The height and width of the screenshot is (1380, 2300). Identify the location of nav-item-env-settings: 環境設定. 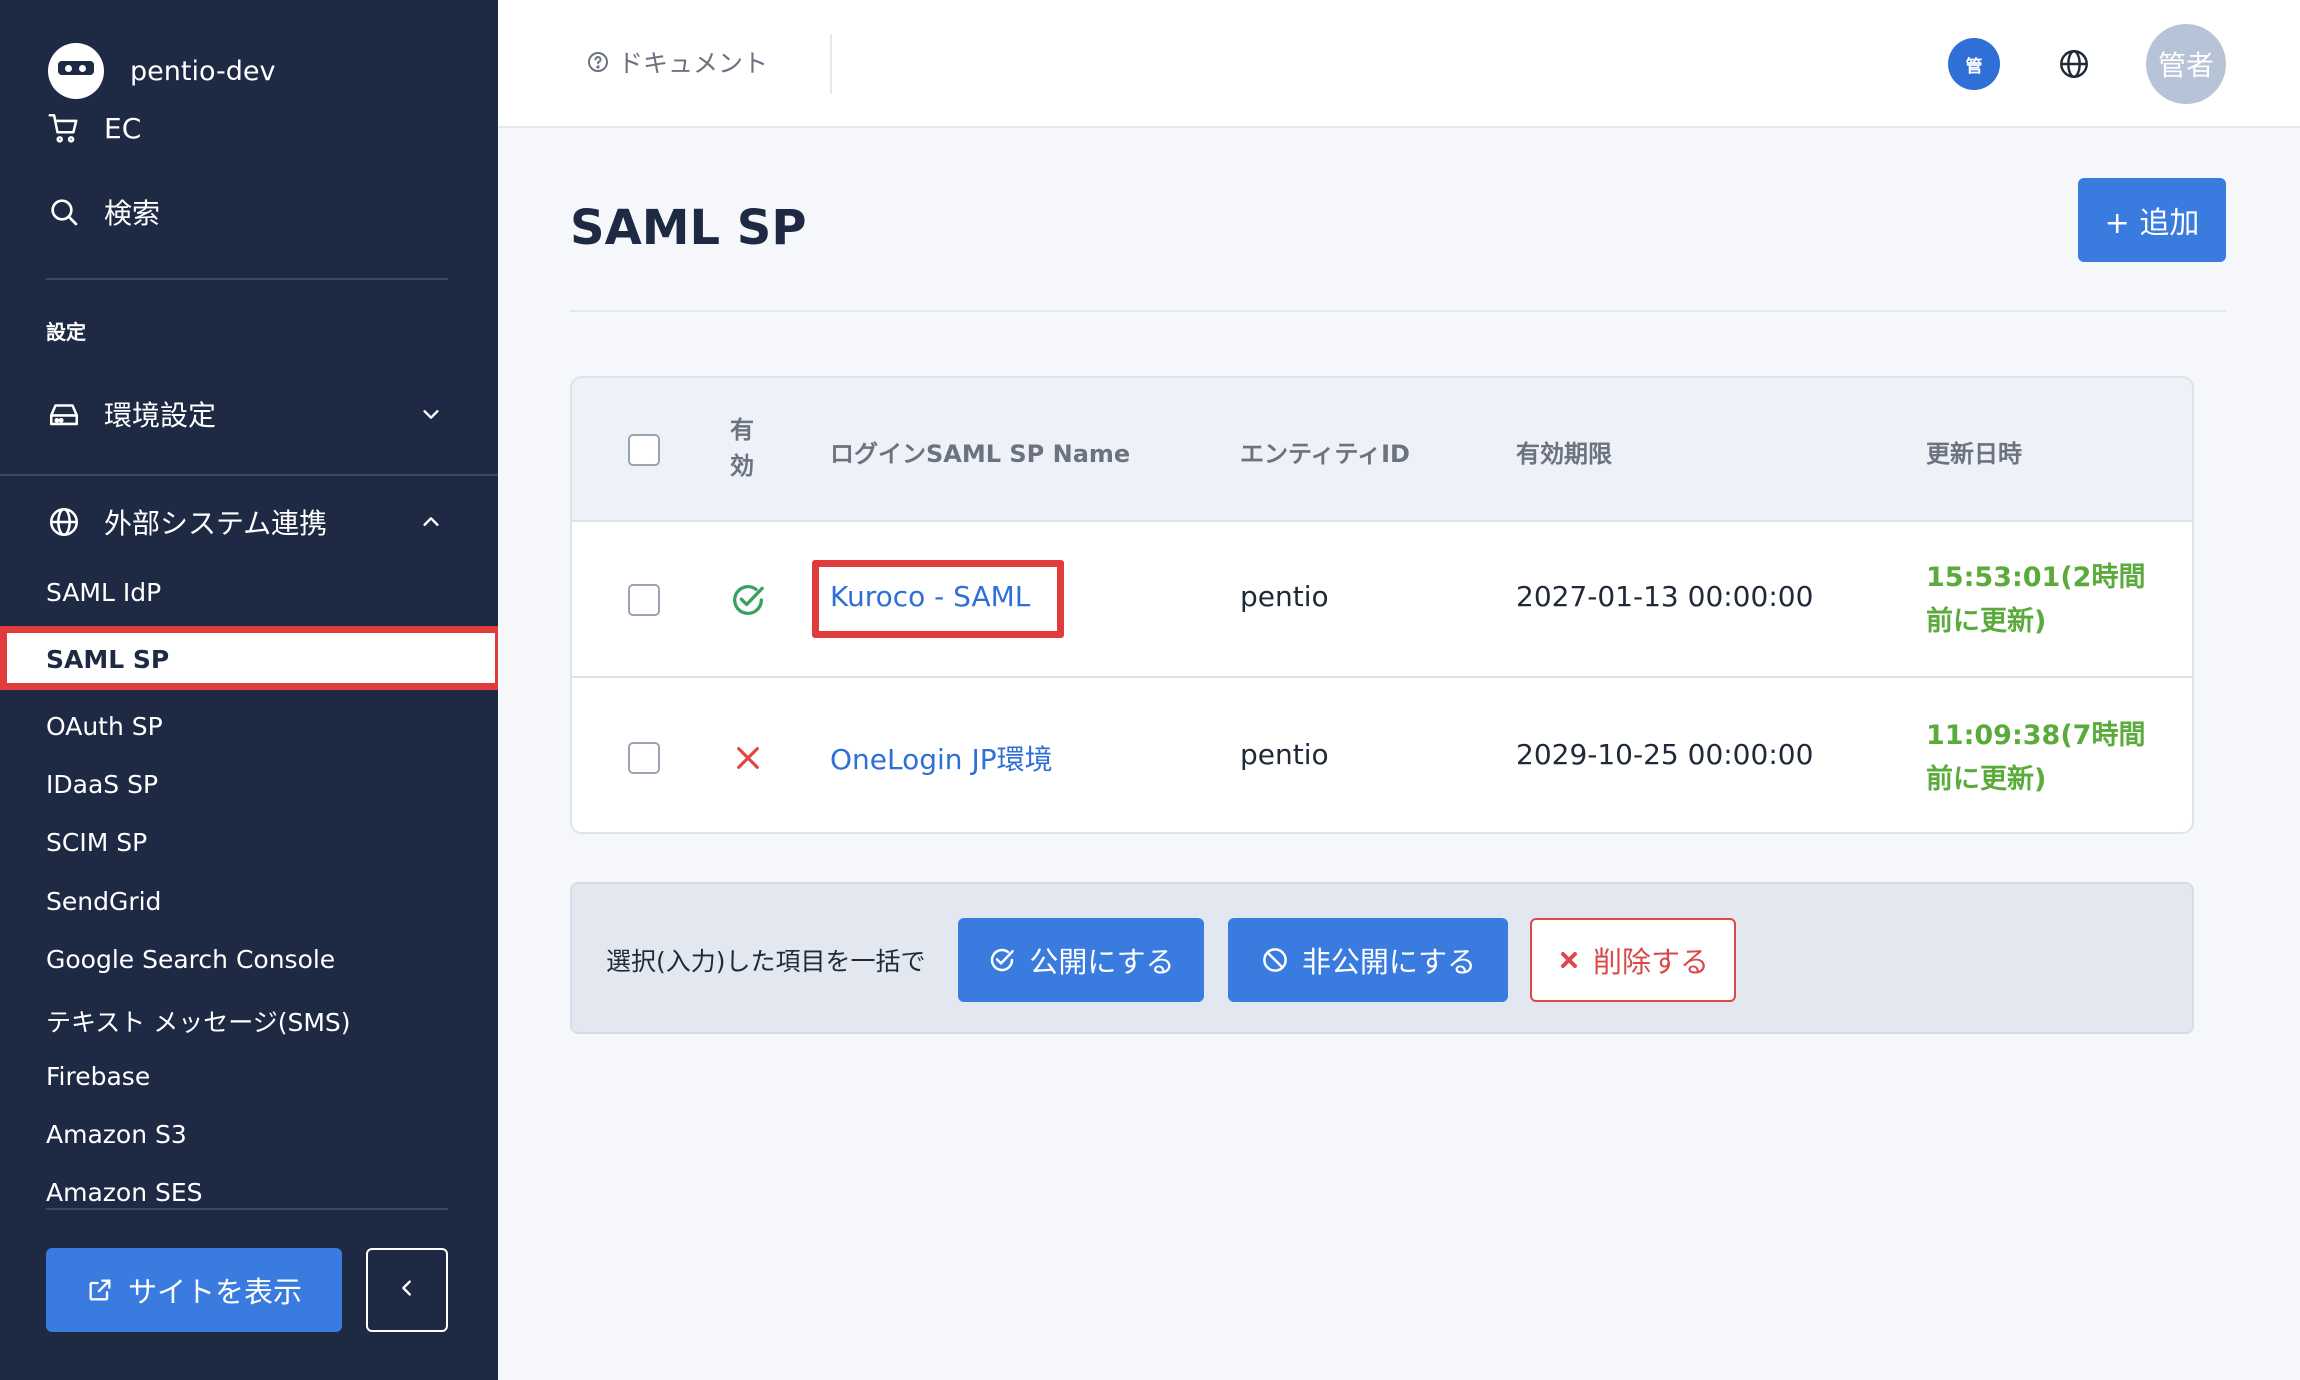
(242, 414).